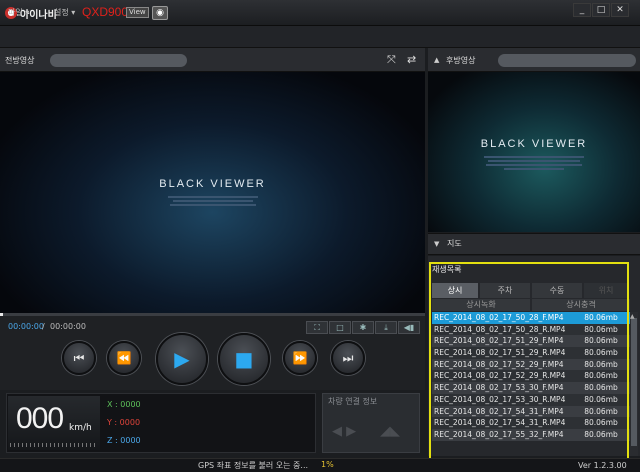 This screenshot has width=640, height=472. Describe the element at coordinates (634, 382) in the screenshot. I see `playlist-scroll-thumb` at that location.